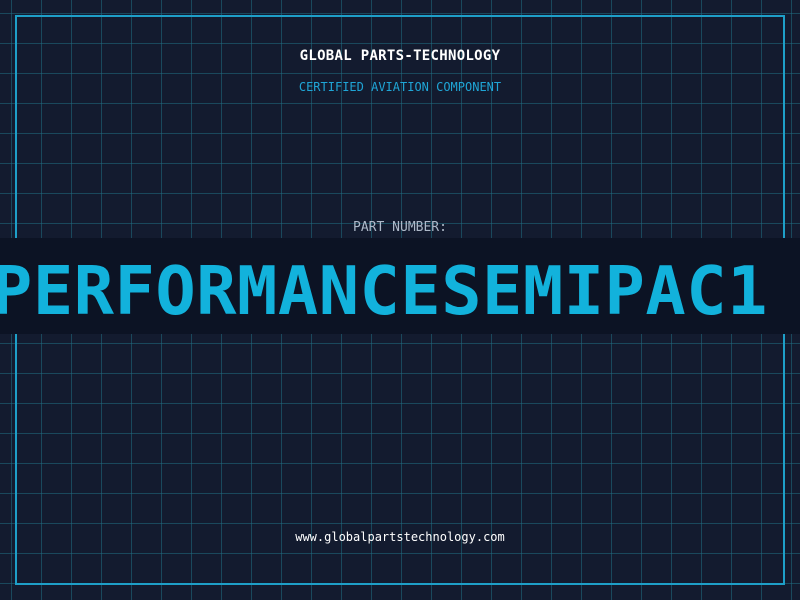  I want to click on part-number-value: PERFORMANCESEMIPAC1, so click(384, 291).